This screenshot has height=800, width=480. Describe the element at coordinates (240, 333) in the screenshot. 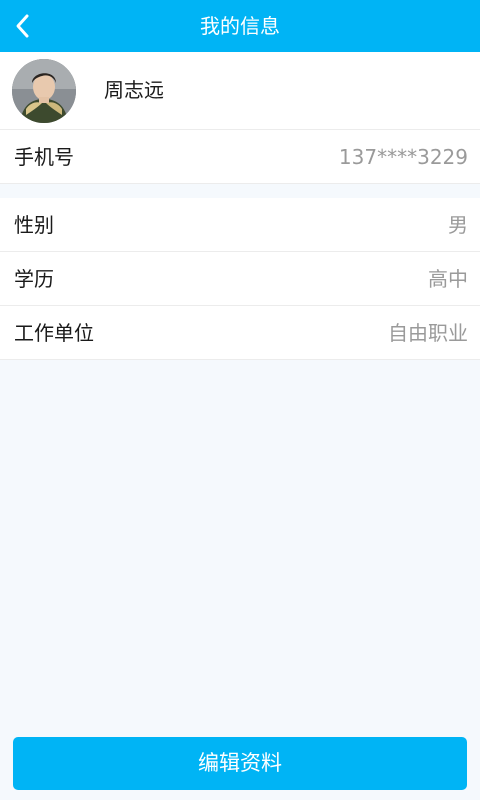

I see `employer-row: 工作单位 自由职业` at that location.